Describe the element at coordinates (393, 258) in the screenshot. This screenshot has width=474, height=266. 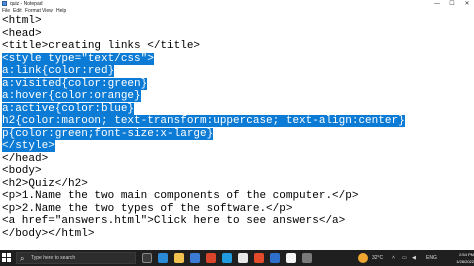
I see `tray-chevron-up-icon: ˄` at that location.